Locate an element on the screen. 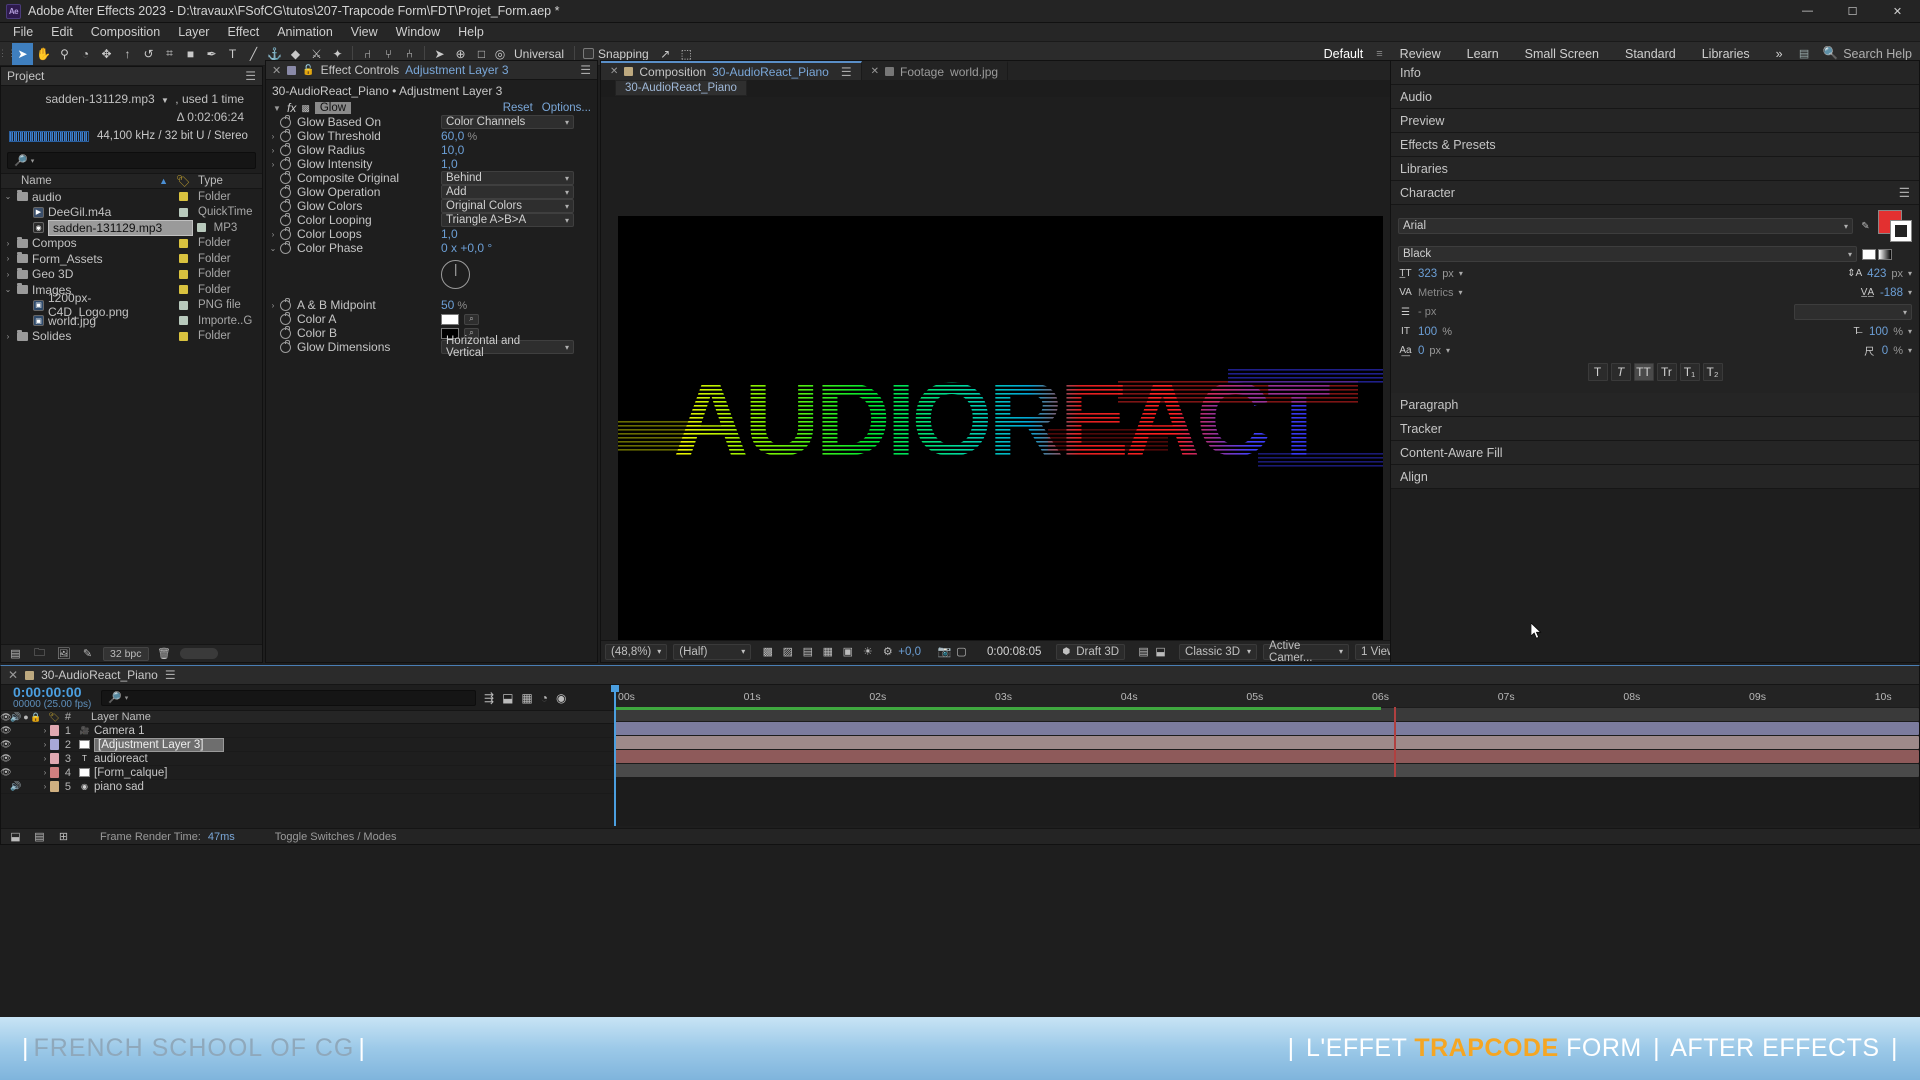 The width and height of the screenshot is (1920, 1080). composition-mini-flowchart-icon: ⇶ is located at coordinates (489, 698).